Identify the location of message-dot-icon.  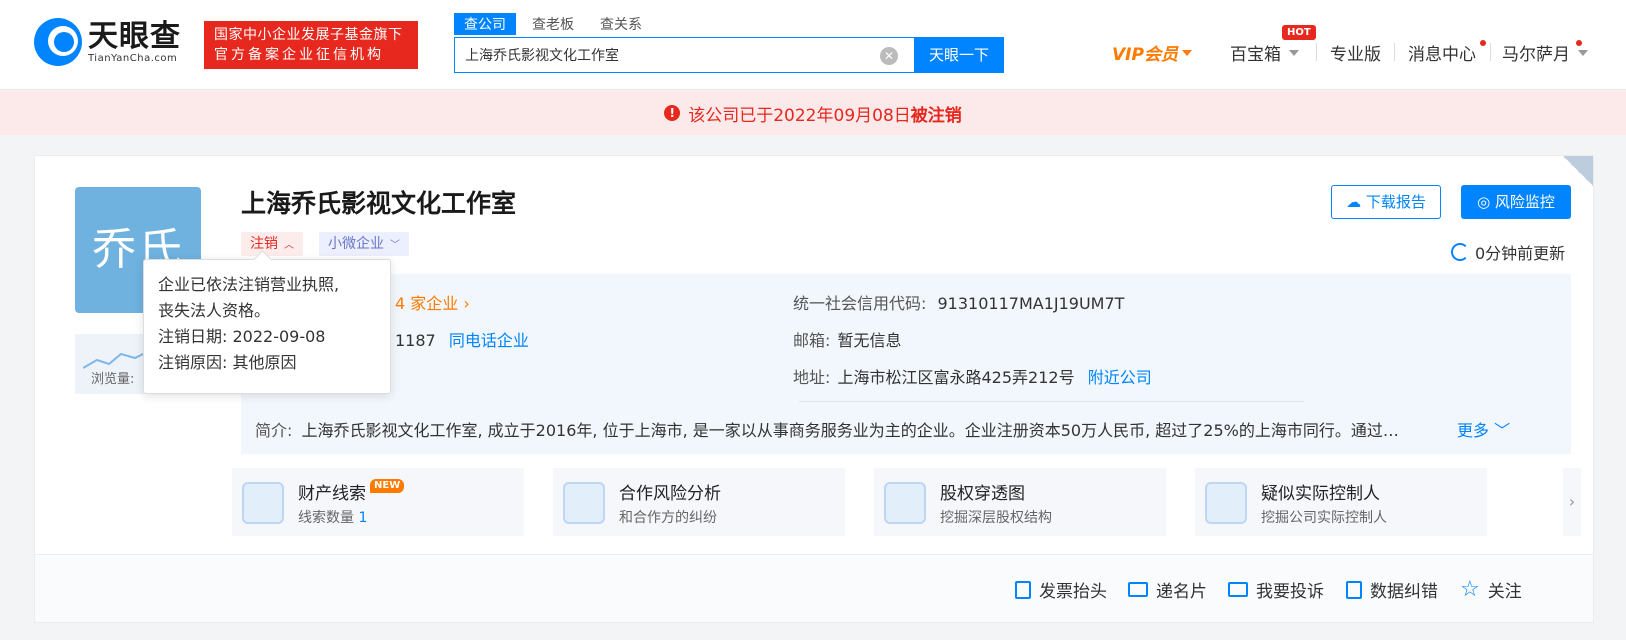
(1483, 43).